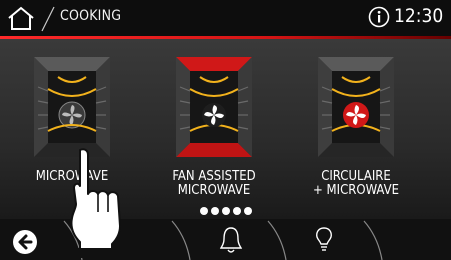 This screenshot has height=260, width=451. What do you see at coordinates (214, 176) in the screenshot?
I see `label-line: FAN ASSISTED` at bounding box center [214, 176].